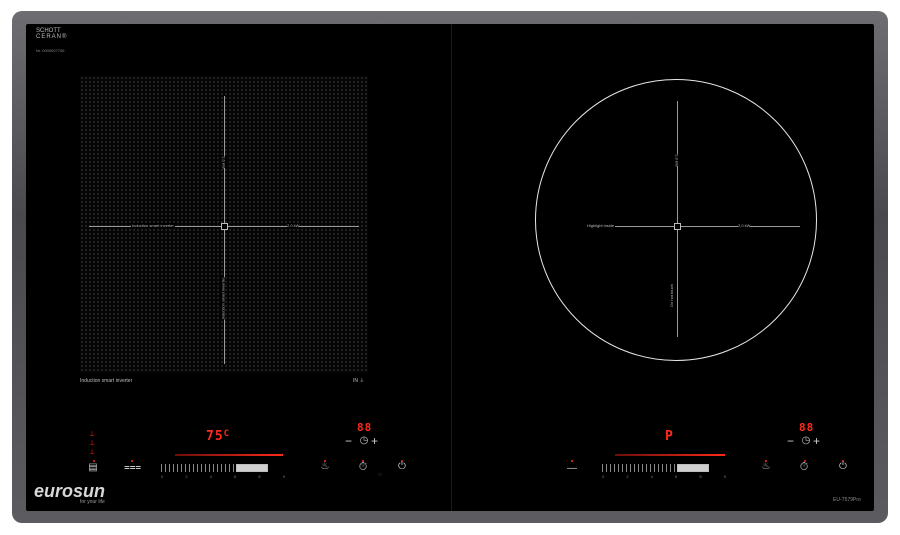  Describe the element at coordinates (52, 37) in the screenshot. I see `schott-line2: CERAN®` at that location.